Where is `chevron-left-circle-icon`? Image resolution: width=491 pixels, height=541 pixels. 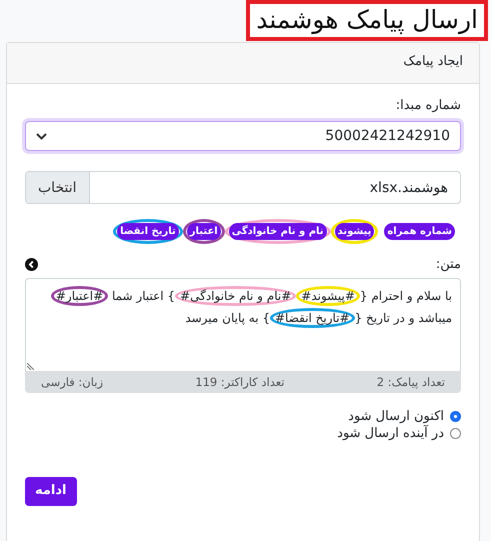
chevron-left-circle-icon is located at coordinates (31, 264).